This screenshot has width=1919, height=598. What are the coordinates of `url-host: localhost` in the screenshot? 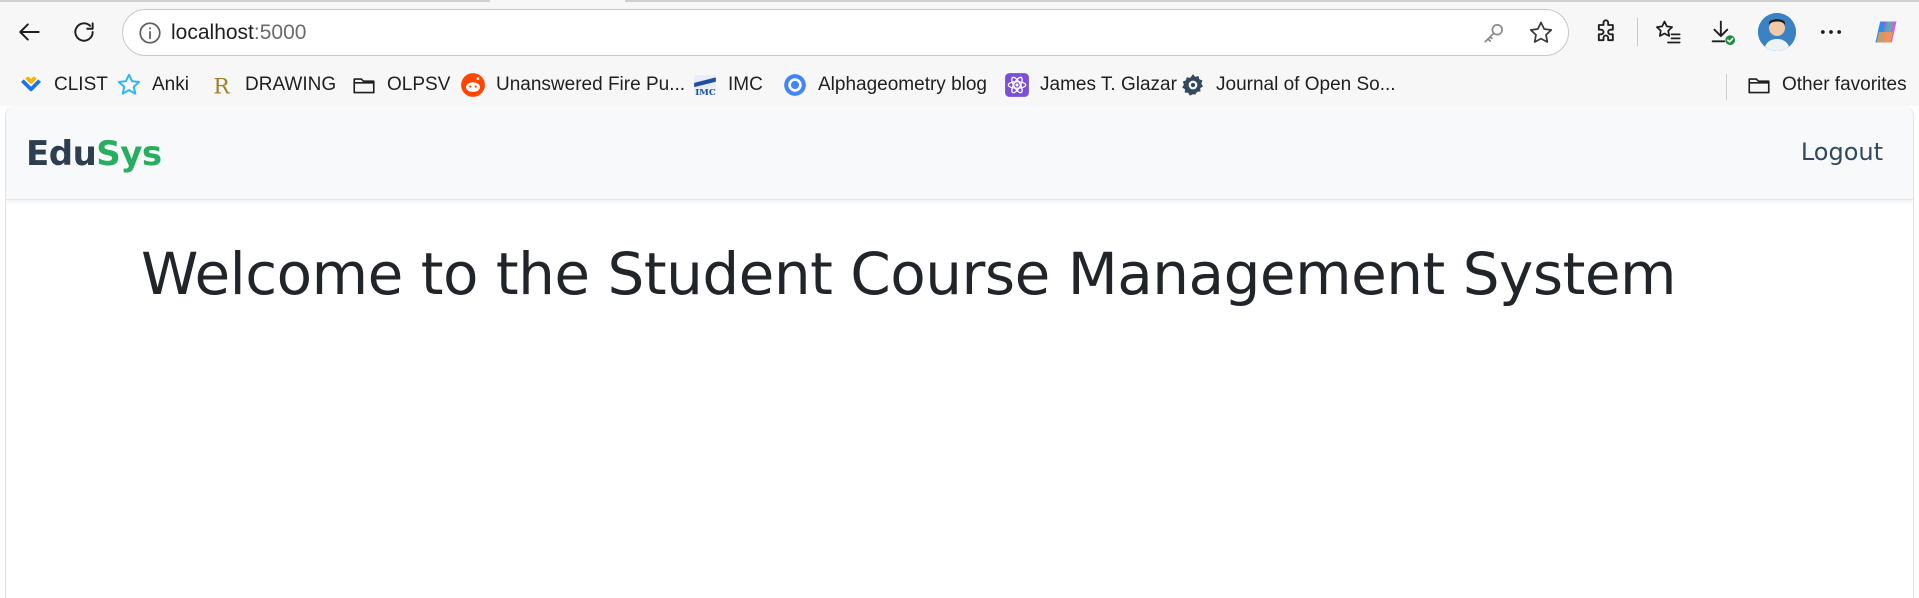 It's located at (212, 32).